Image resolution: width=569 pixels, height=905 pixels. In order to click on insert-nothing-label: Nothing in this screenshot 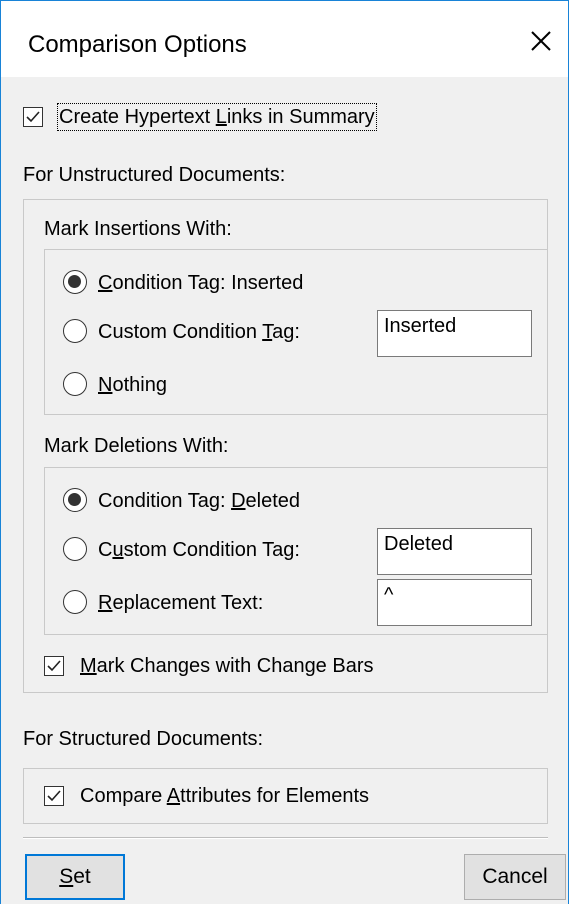, I will do `click(132, 385)`.